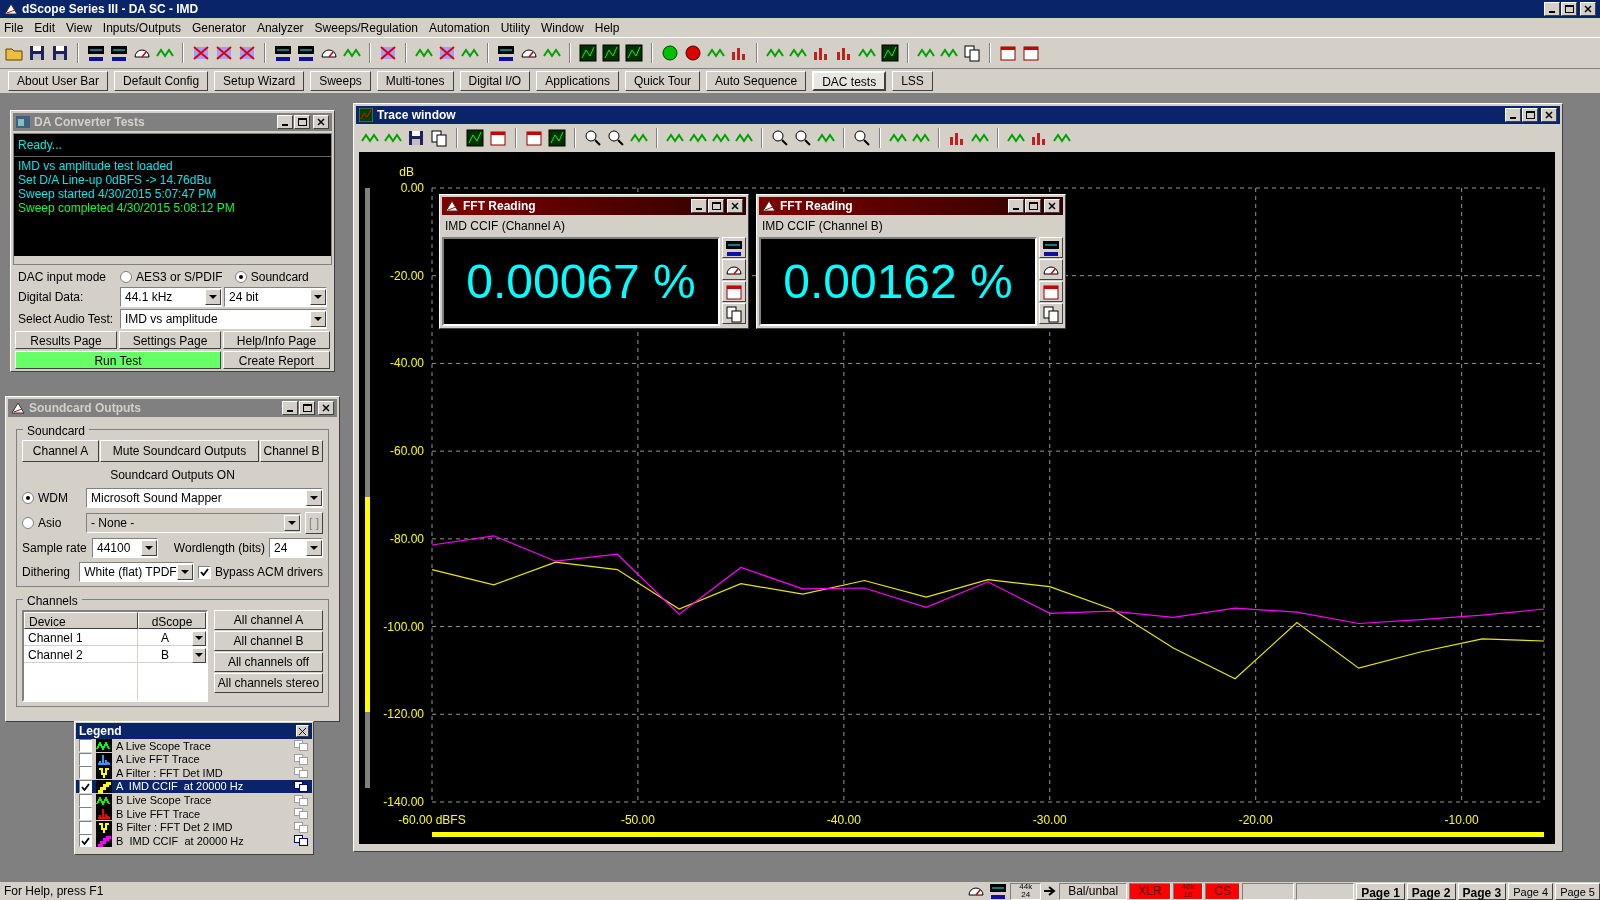 This screenshot has height=900, width=1600. Describe the element at coordinates (1577, 891) in the screenshot. I see `page-tab: Page 5` at that location.